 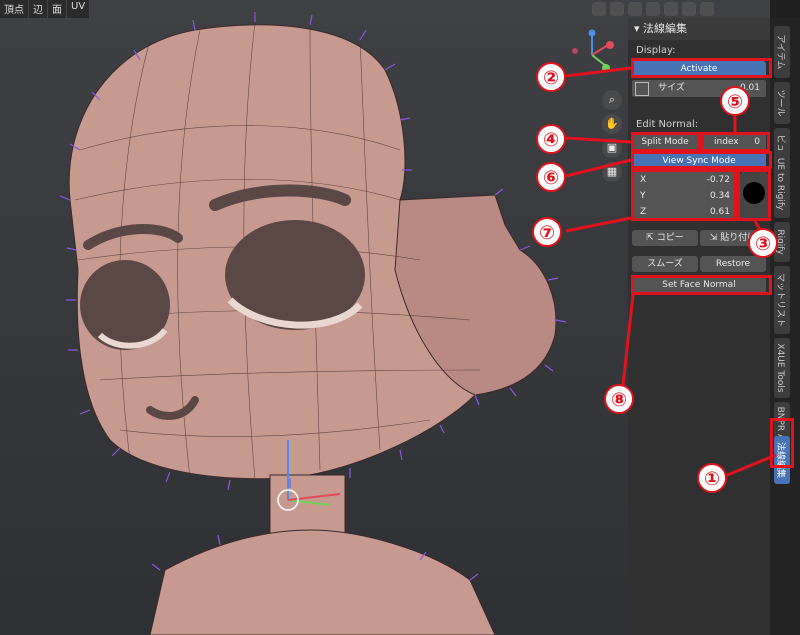 I want to click on annotation-1: ①, so click(x=712, y=478).